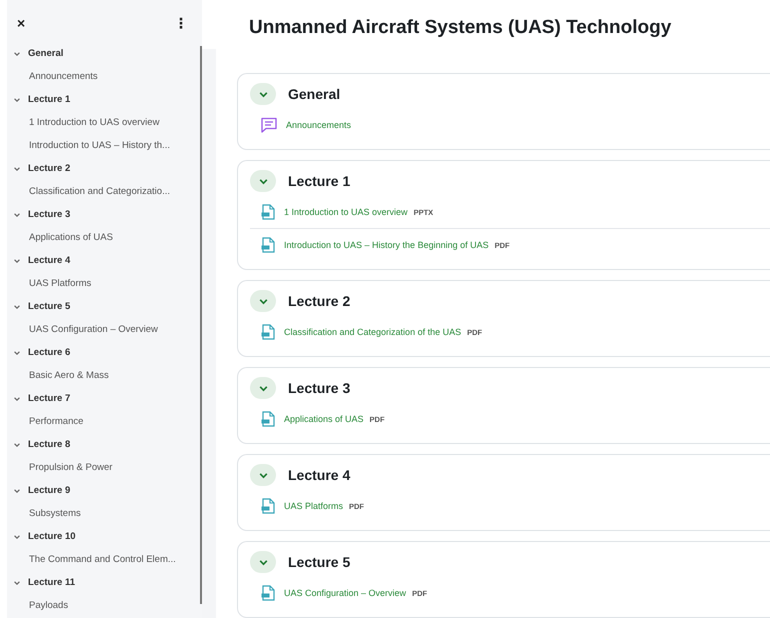 The width and height of the screenshot is (770, 618). I want to click on activity-link: Introduction to UAS – History the Beginning of UAS, so click(386, 245).